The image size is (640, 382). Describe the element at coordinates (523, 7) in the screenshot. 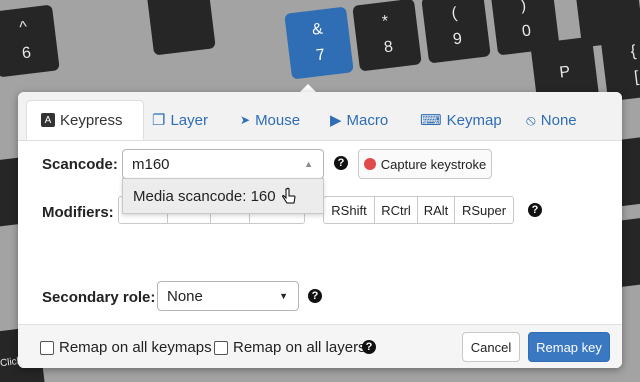

I see `key-top-label: )` at that location.